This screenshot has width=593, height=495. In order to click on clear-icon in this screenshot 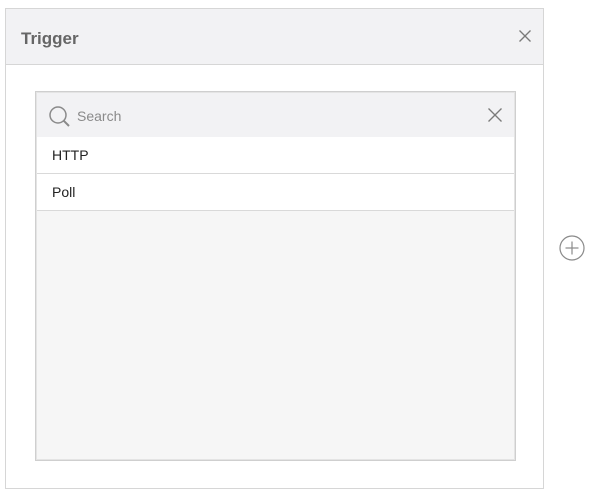, I will do `click(495, 115)`.